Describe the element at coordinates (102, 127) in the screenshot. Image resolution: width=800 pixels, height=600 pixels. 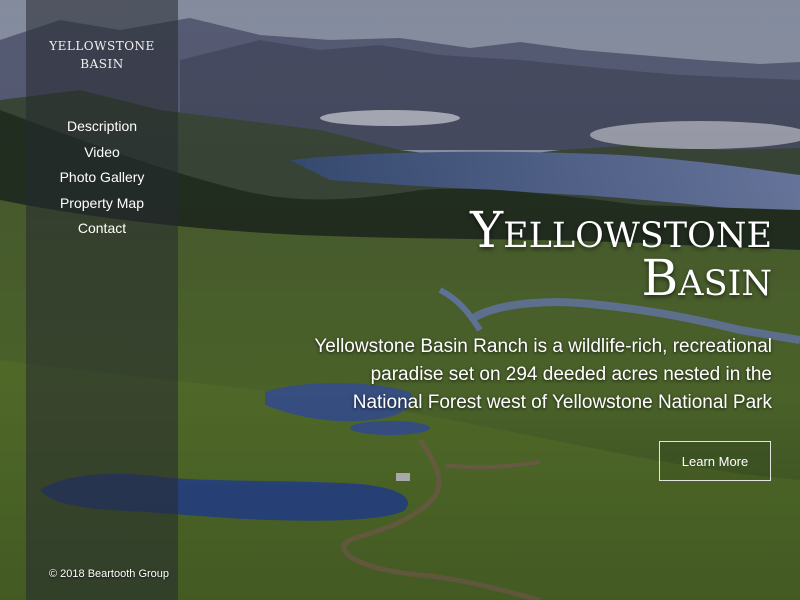
I see `nav-item-description: Description` at that location.